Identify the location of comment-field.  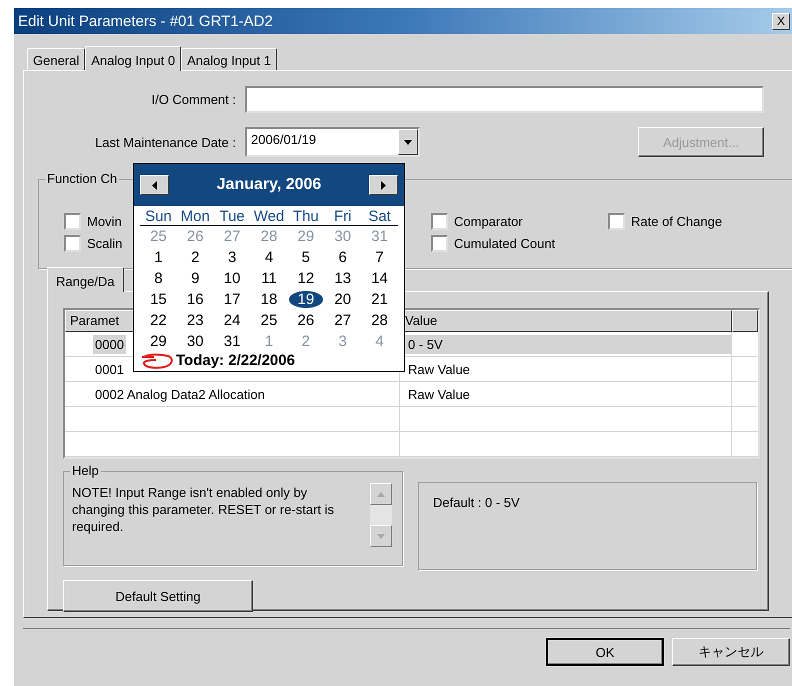
(504, 99).